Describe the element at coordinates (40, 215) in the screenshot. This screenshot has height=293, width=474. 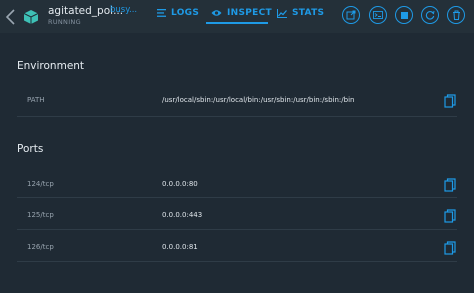
I see `port-key: 125/tcp` at that location.